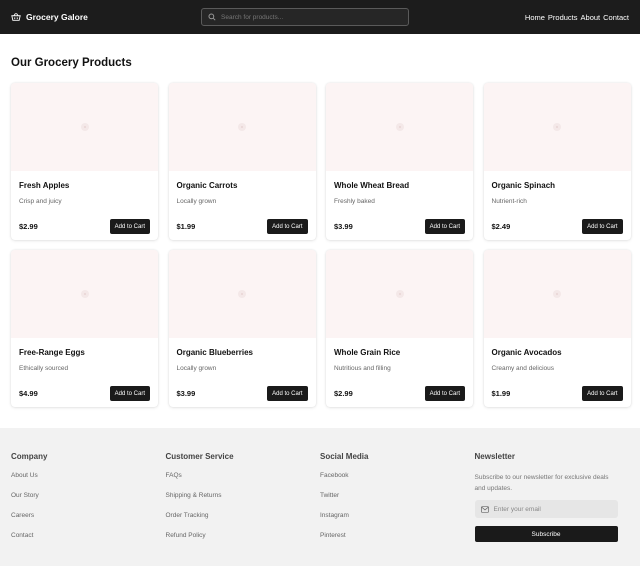 This screenshot has width=640, height=566. What do you see at coordinates (186, 535) in the screenshot?
I see `footer-link-refund-policy: Refund Policy` at bounding box center [186, 535].